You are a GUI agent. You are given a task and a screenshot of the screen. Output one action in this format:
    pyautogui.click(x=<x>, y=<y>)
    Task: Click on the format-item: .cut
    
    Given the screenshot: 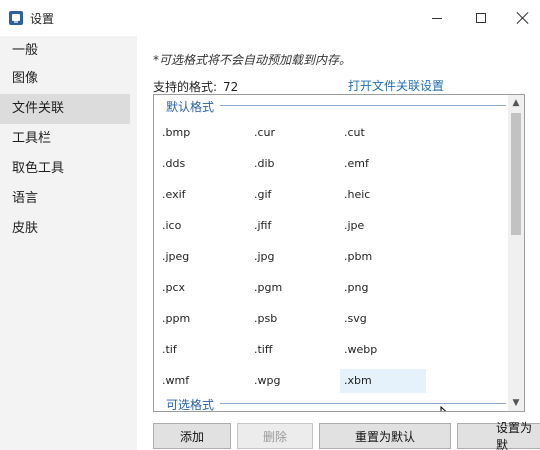 What is the action you would take?
    pyautogui.click(x=383, y=133)
    